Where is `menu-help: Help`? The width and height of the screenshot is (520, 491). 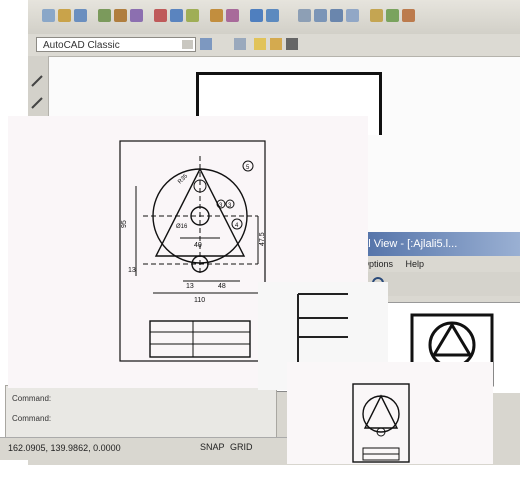
menu-help: Help is located at coordinates (415, 264).